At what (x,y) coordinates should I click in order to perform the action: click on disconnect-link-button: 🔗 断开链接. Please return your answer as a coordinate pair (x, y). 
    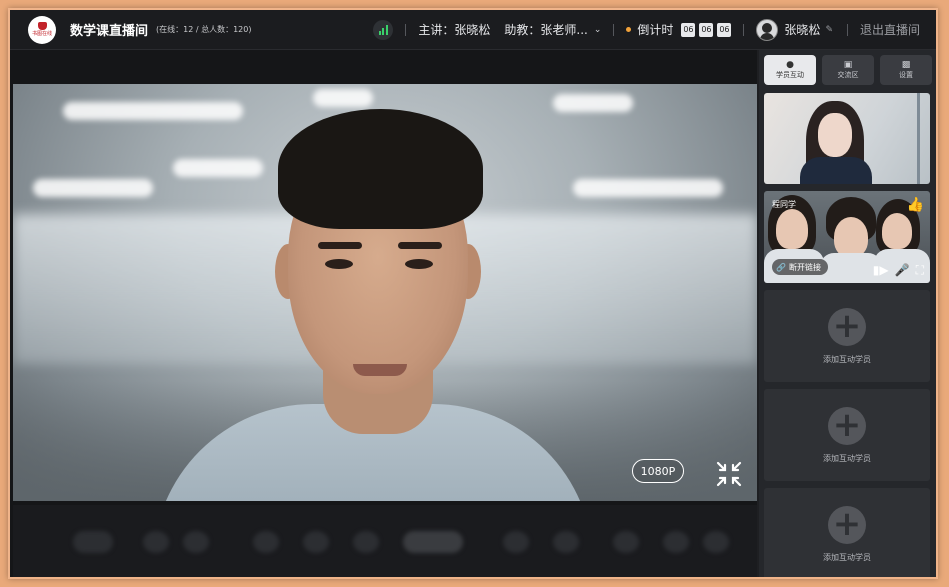
    Looking at the image, I should click on (800, 267).